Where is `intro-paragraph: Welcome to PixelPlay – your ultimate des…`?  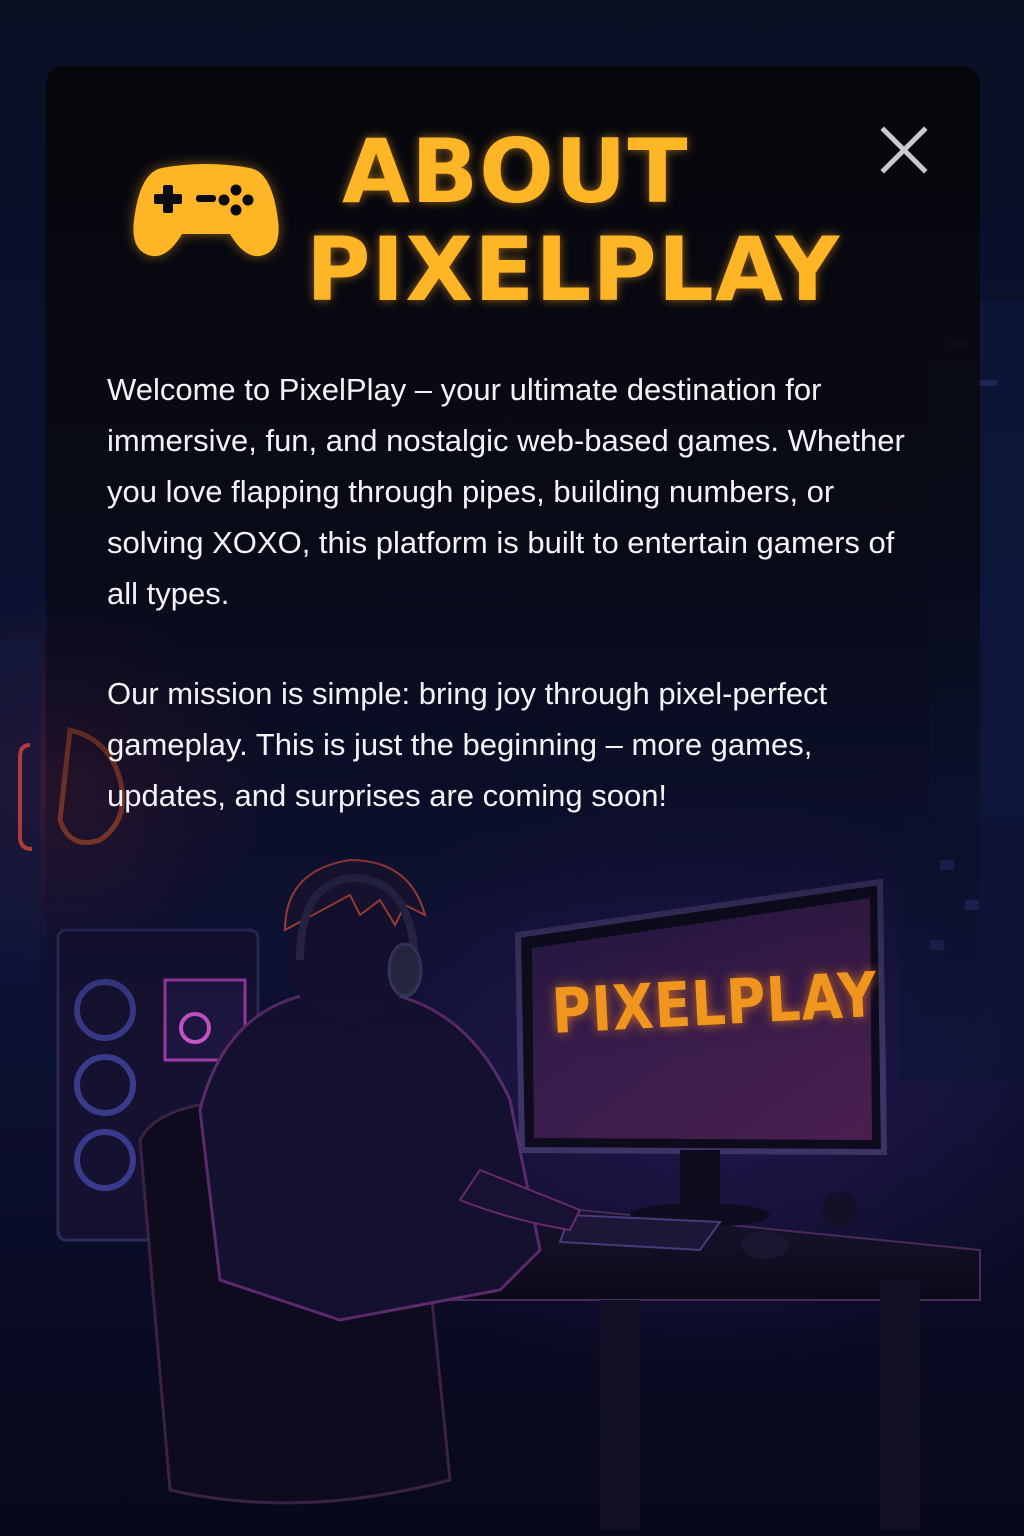
intro-paragraph: Welcome to PixelPlay – your ultimate des… is located at coordinates (506, 491).